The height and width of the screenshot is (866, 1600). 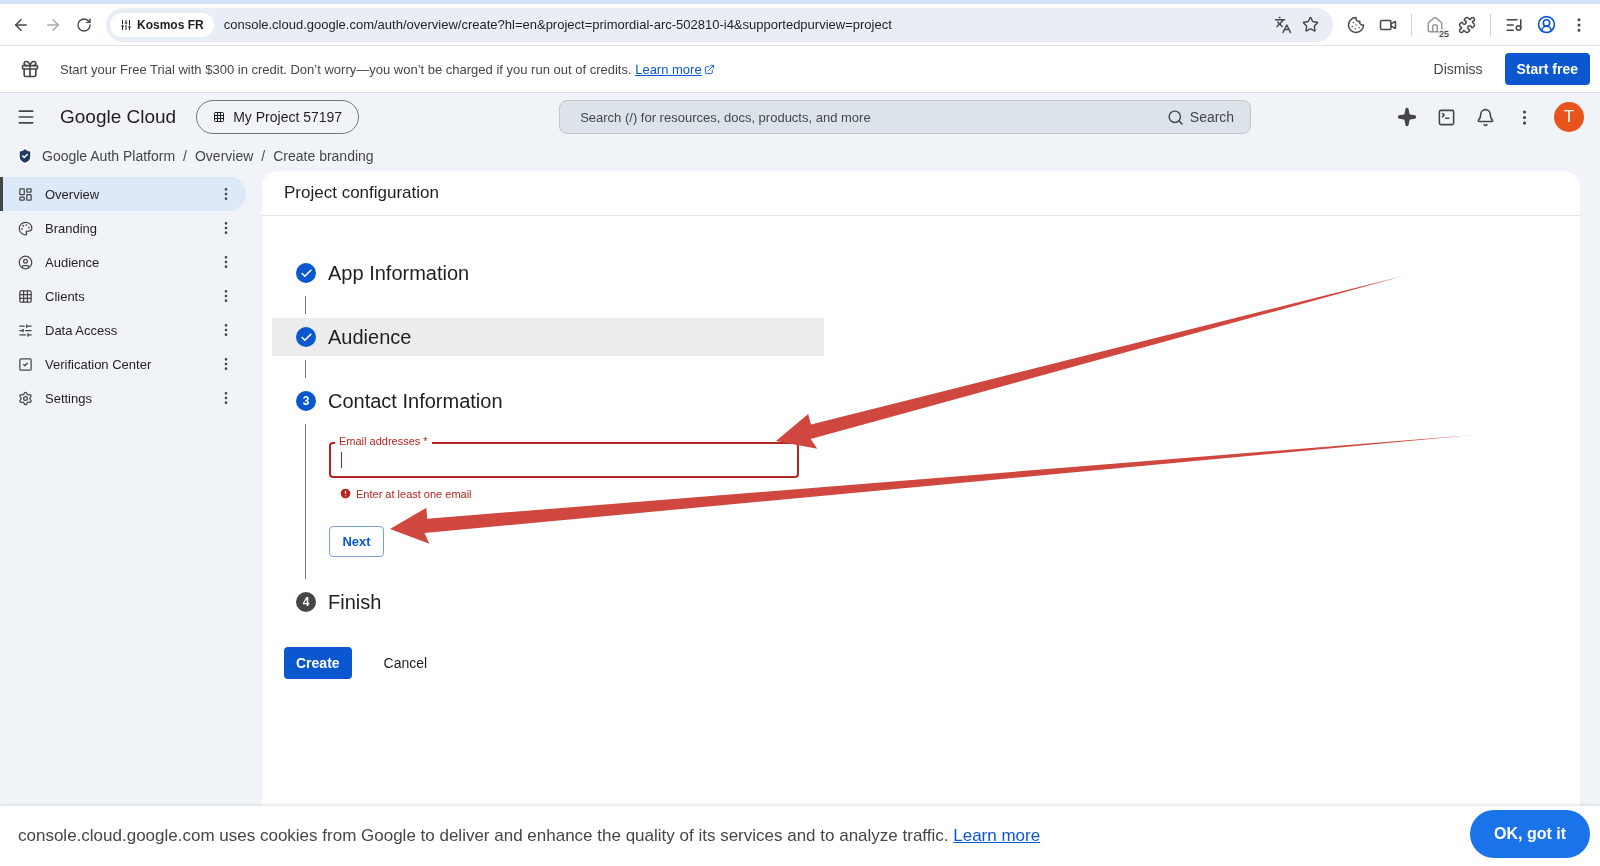 I want to click on cancel-button: Cancel, so click(x=405, y=663).